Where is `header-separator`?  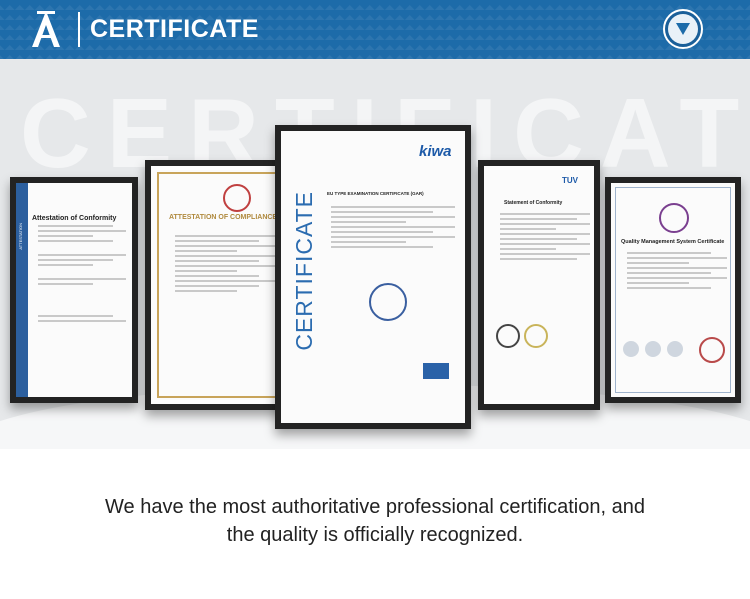
header-separator is located at coordinates (79, 29).